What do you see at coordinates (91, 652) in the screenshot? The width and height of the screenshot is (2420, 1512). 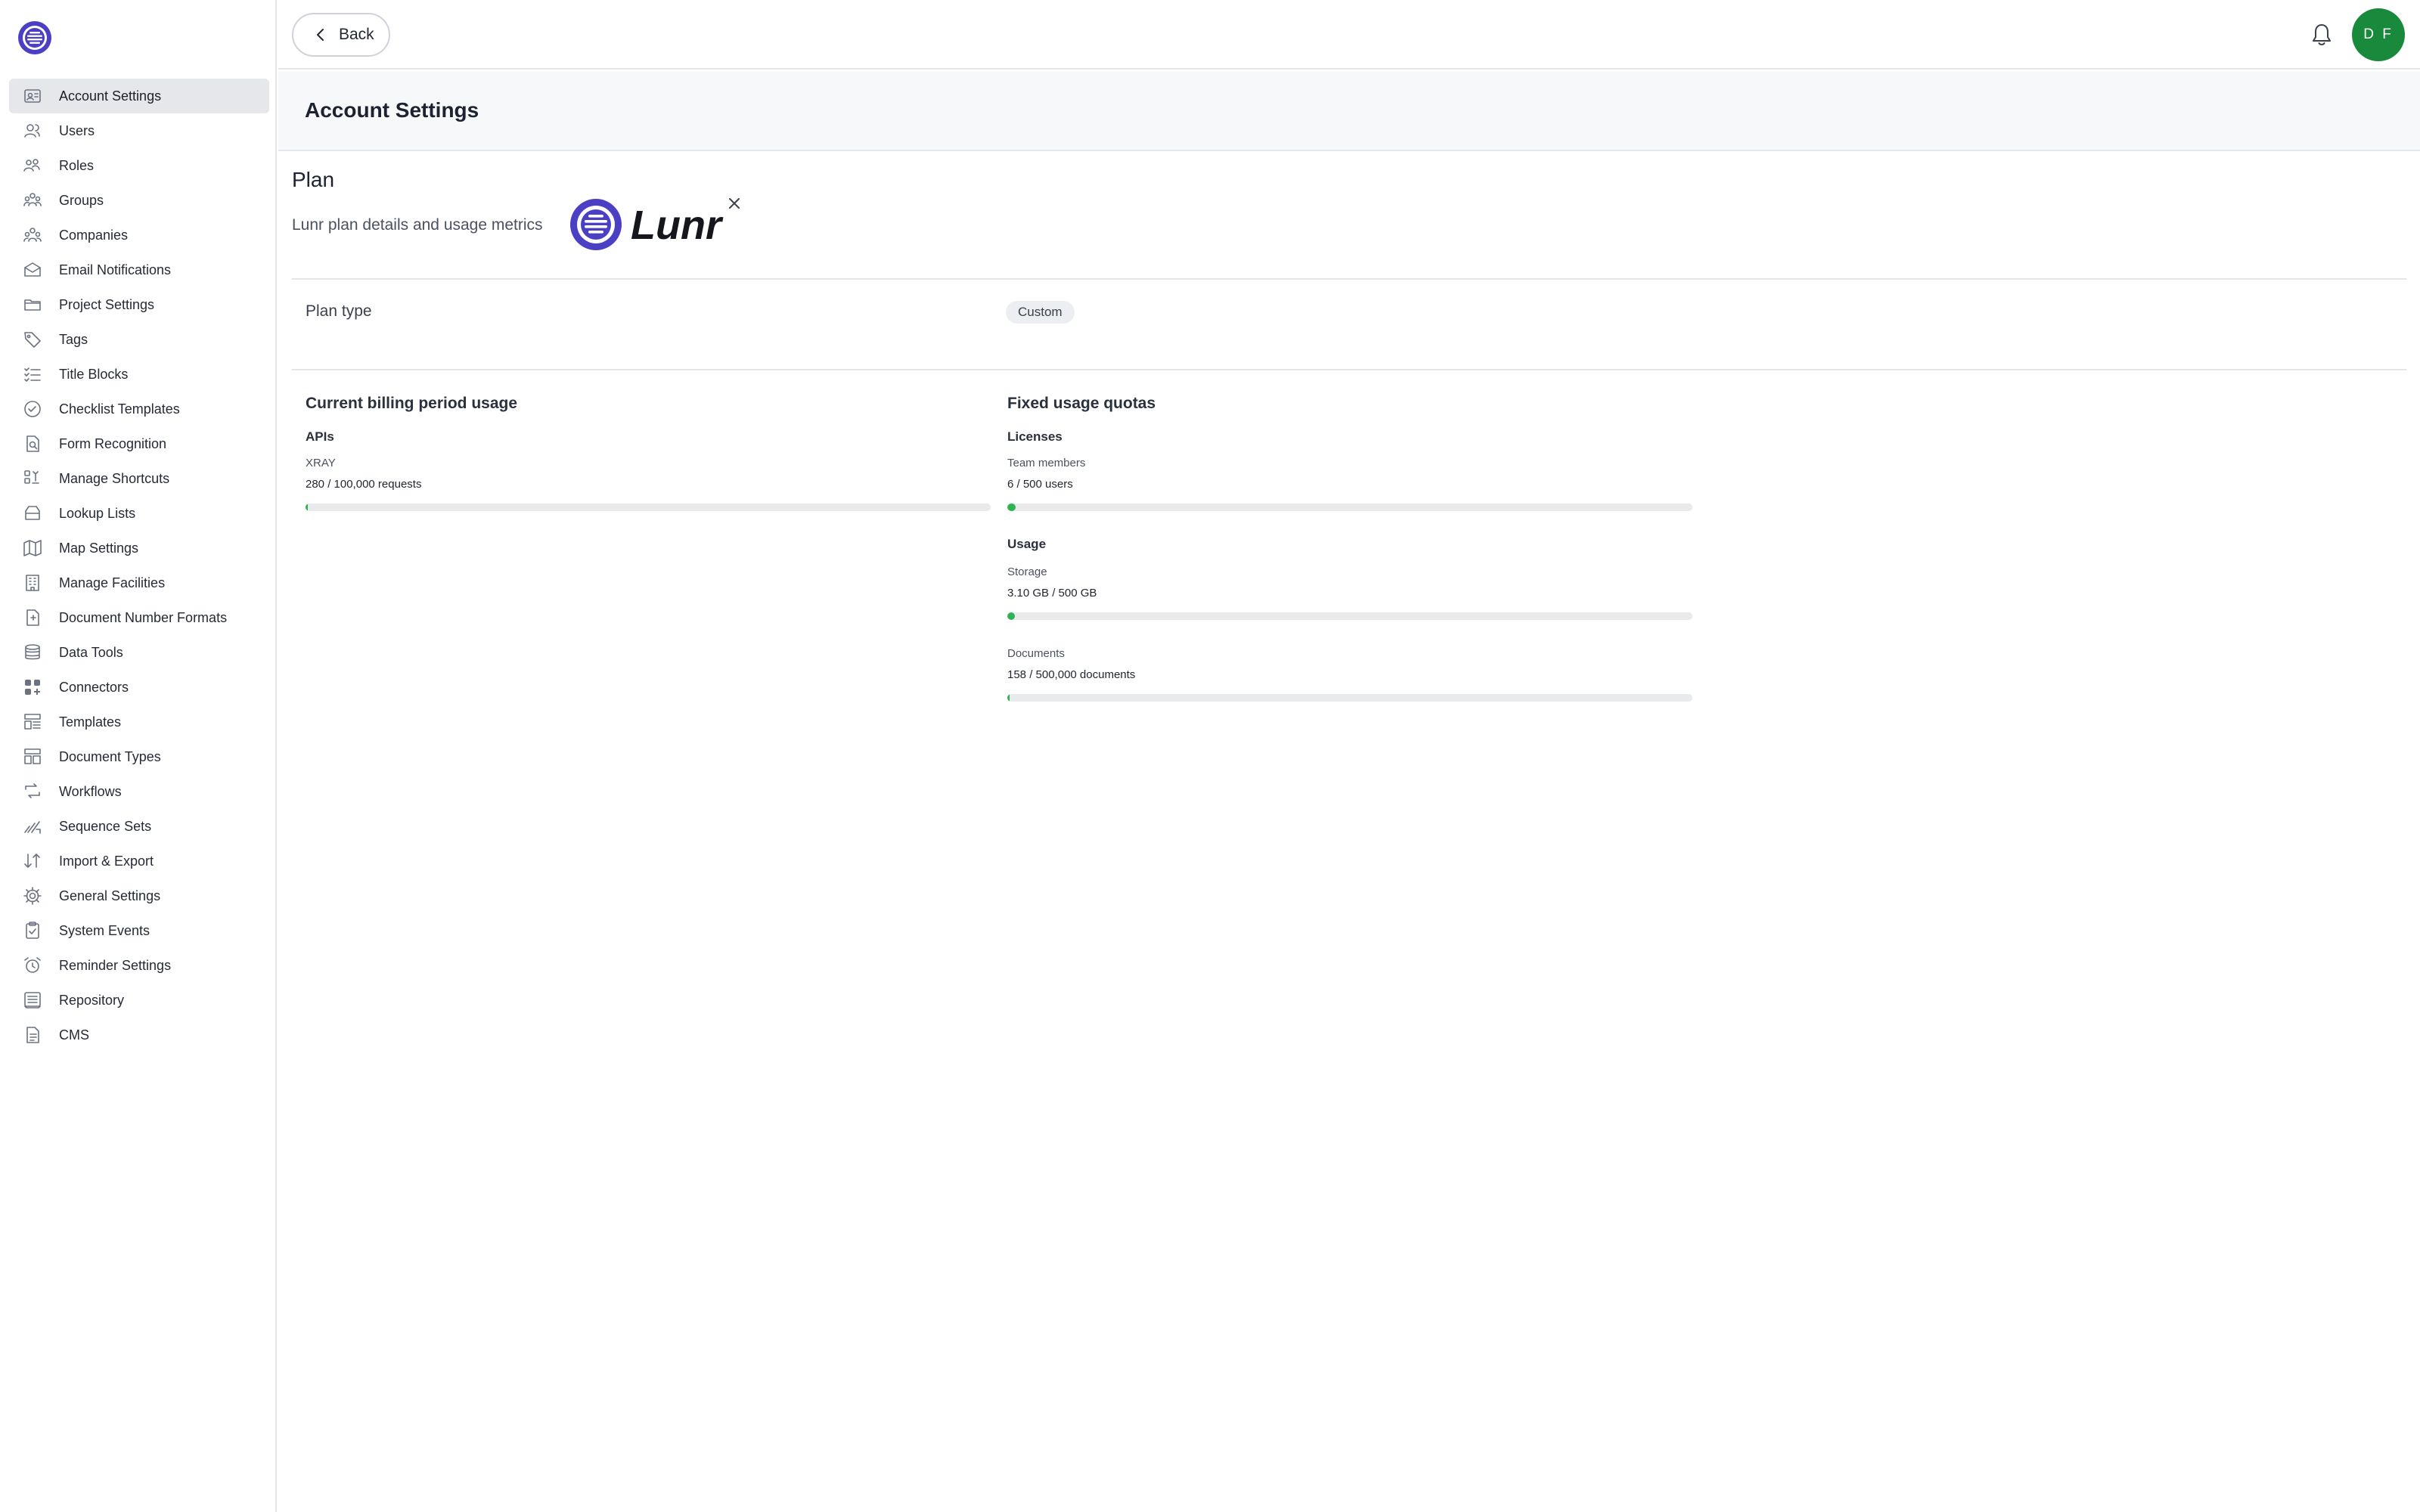 I see `sidebar-item-label: Data Tools` at bounding box center [91, 652].